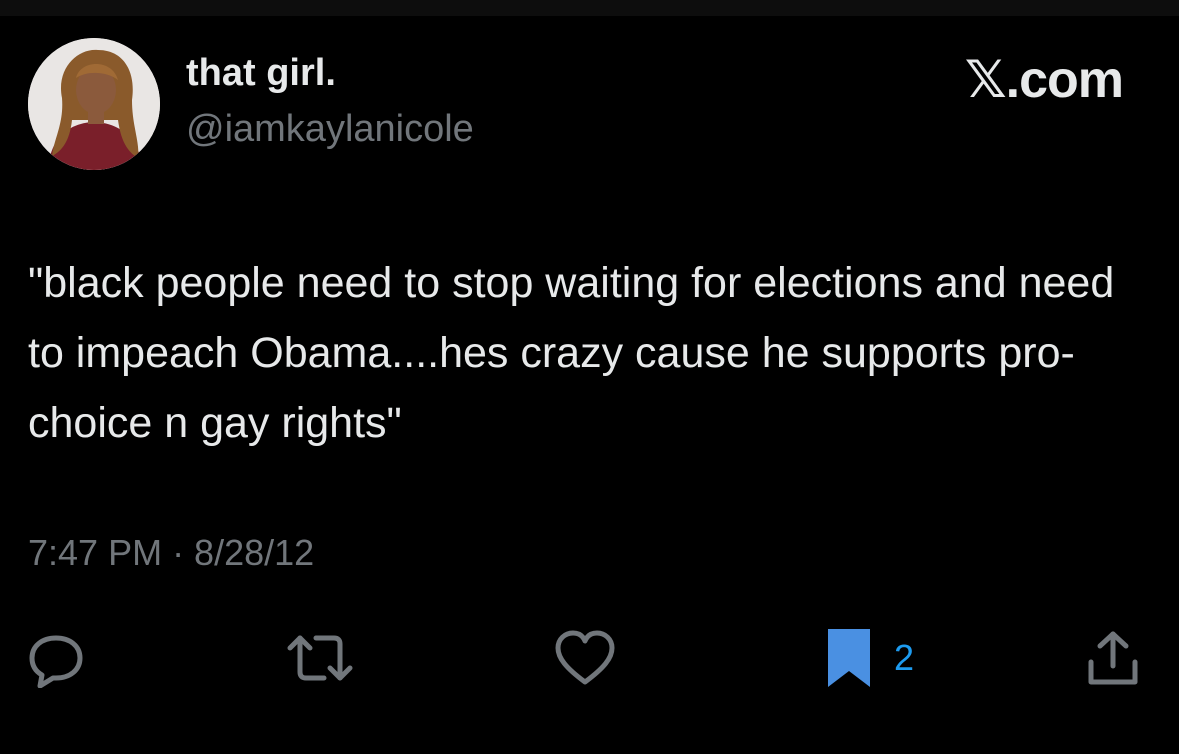 This screenshot has width=1179, height=754. What do you see at coordinates (56, 661) in the screenshot?
I see `reply-icon` at bounding box center [56, 661].